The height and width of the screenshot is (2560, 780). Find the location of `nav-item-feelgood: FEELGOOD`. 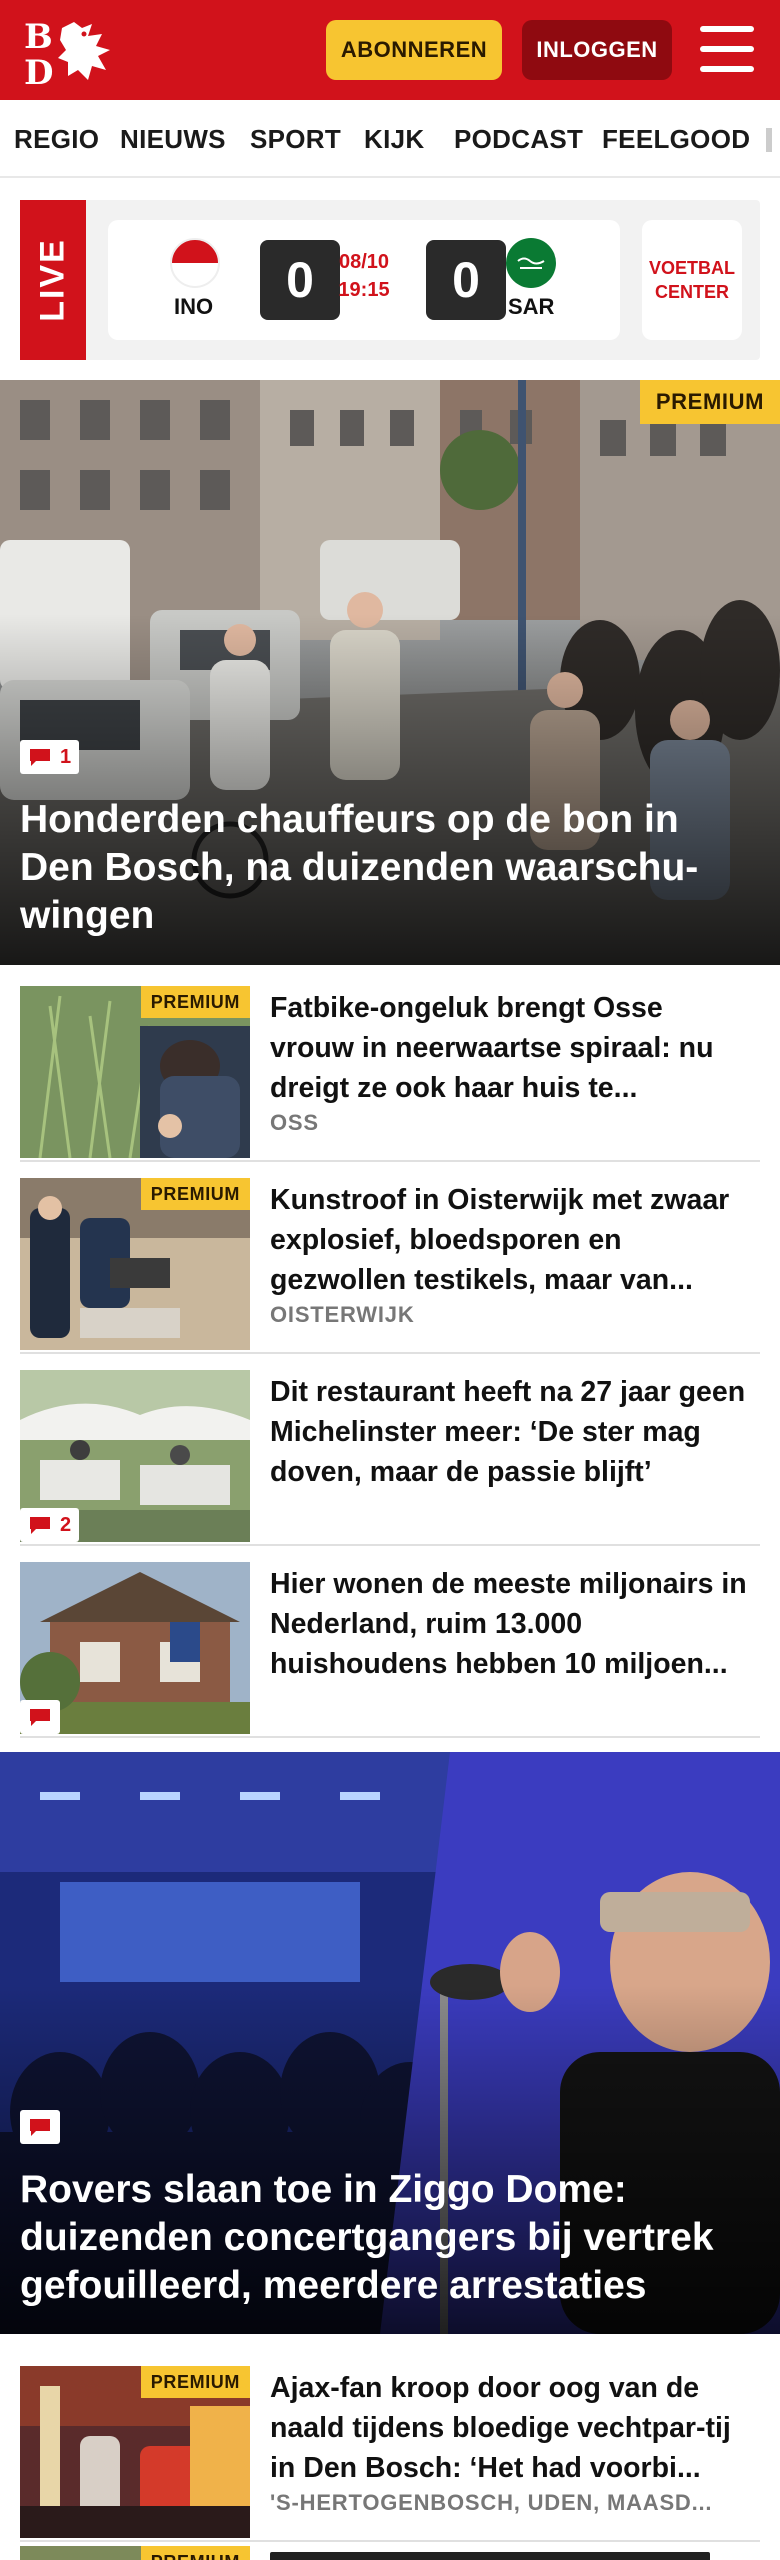

nav-item-feelgood: FEELGOOD is located at coordinates (676, 139).